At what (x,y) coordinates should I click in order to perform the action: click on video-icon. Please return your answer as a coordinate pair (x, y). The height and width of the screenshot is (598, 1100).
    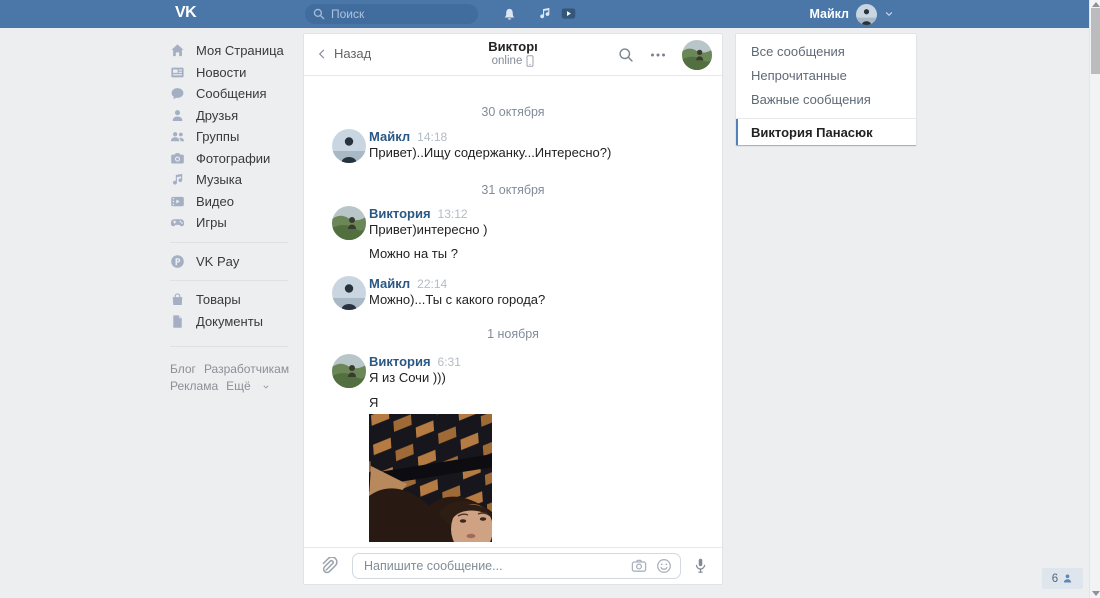
    Looking at the image, I should click on (568, 13).